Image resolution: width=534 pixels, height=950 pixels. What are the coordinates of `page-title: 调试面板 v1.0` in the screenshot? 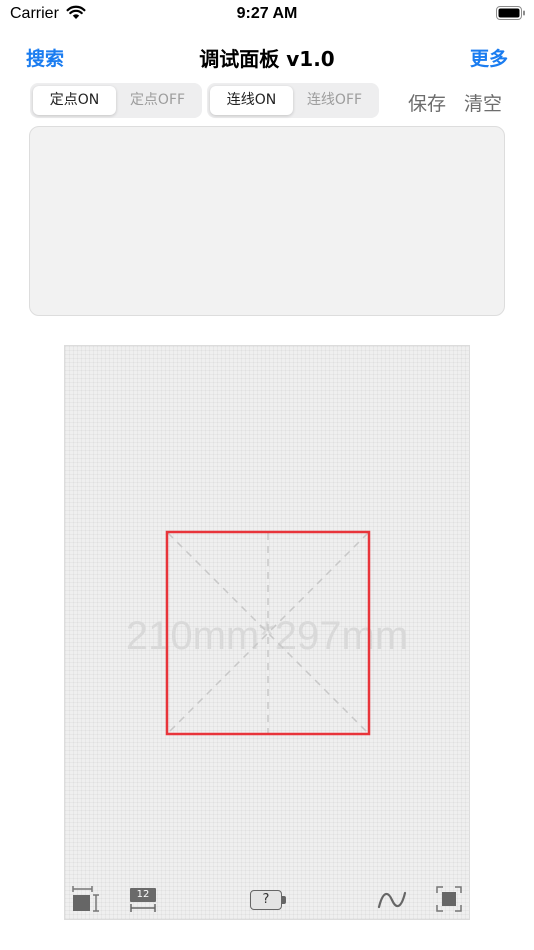 It's located at (267, 59).